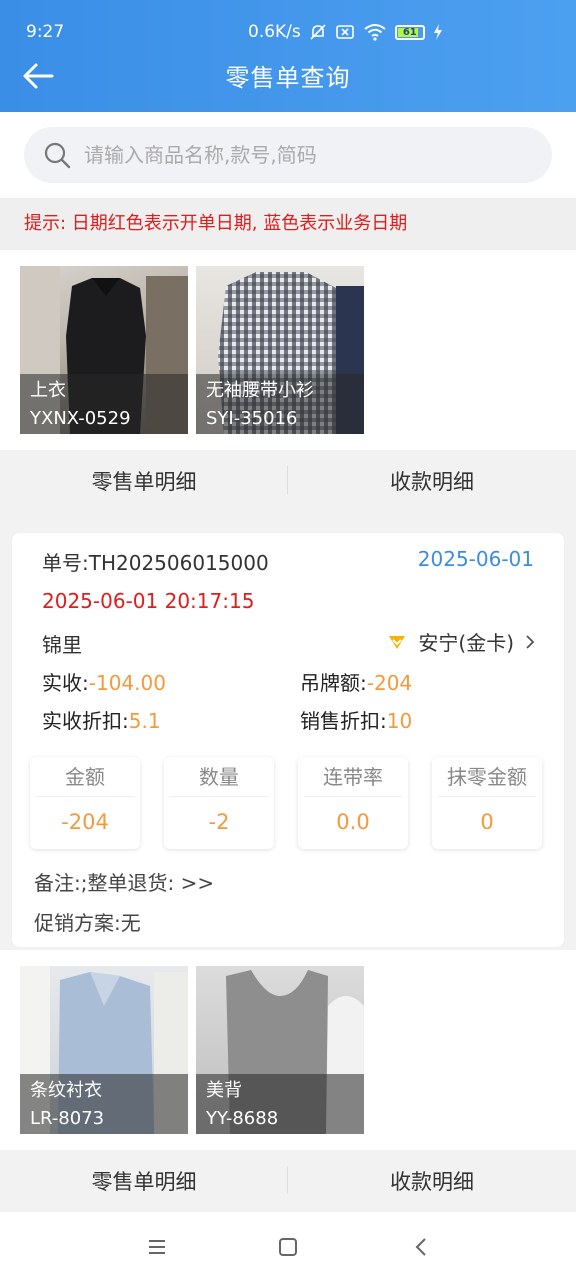 Image resolution: width=576 pixels, height=1280 pixels. I want to click on stat-rounding: 抹零金额 0, so click(487, 803).